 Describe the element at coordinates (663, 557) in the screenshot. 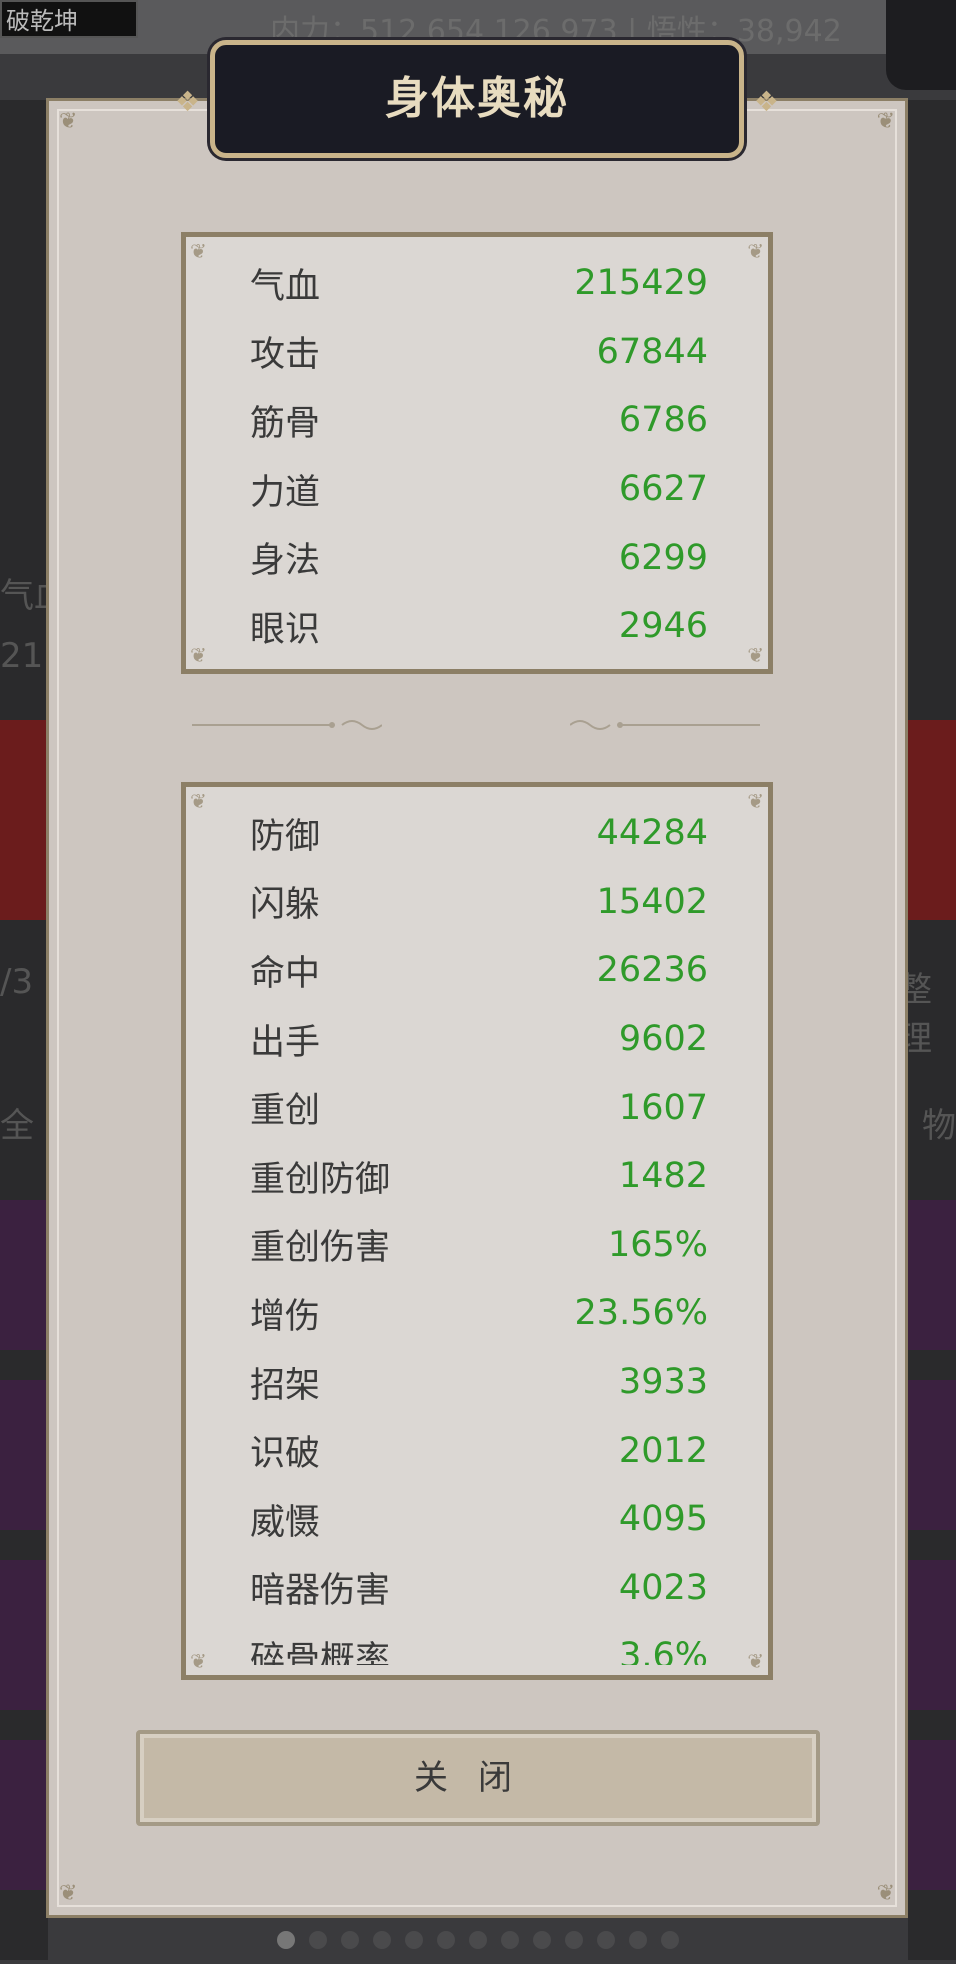

I see `stat-value: 6299` at that location.